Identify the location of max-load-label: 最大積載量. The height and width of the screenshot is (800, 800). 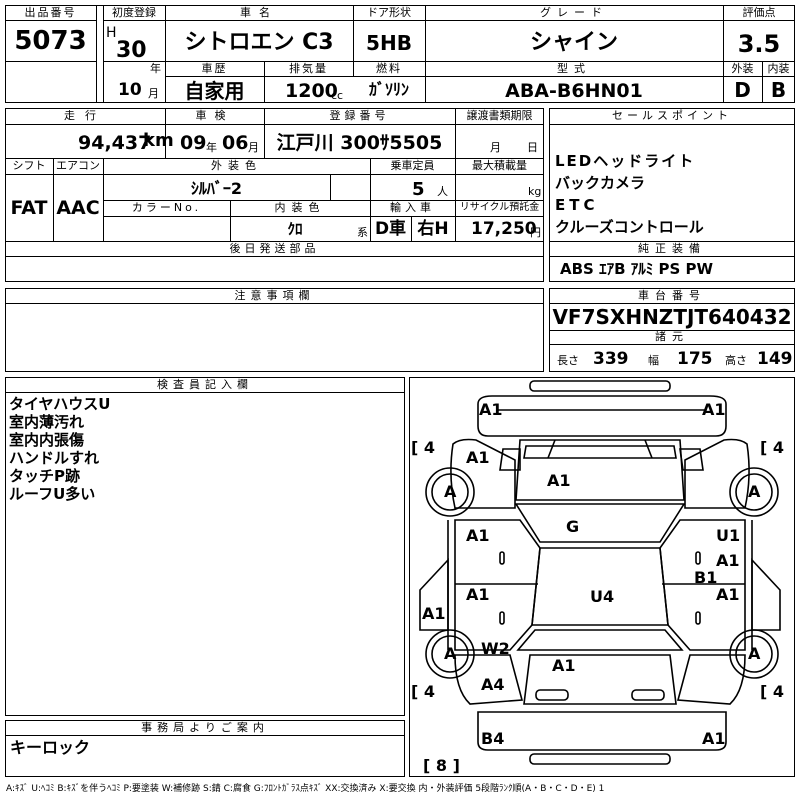
(499, 165).